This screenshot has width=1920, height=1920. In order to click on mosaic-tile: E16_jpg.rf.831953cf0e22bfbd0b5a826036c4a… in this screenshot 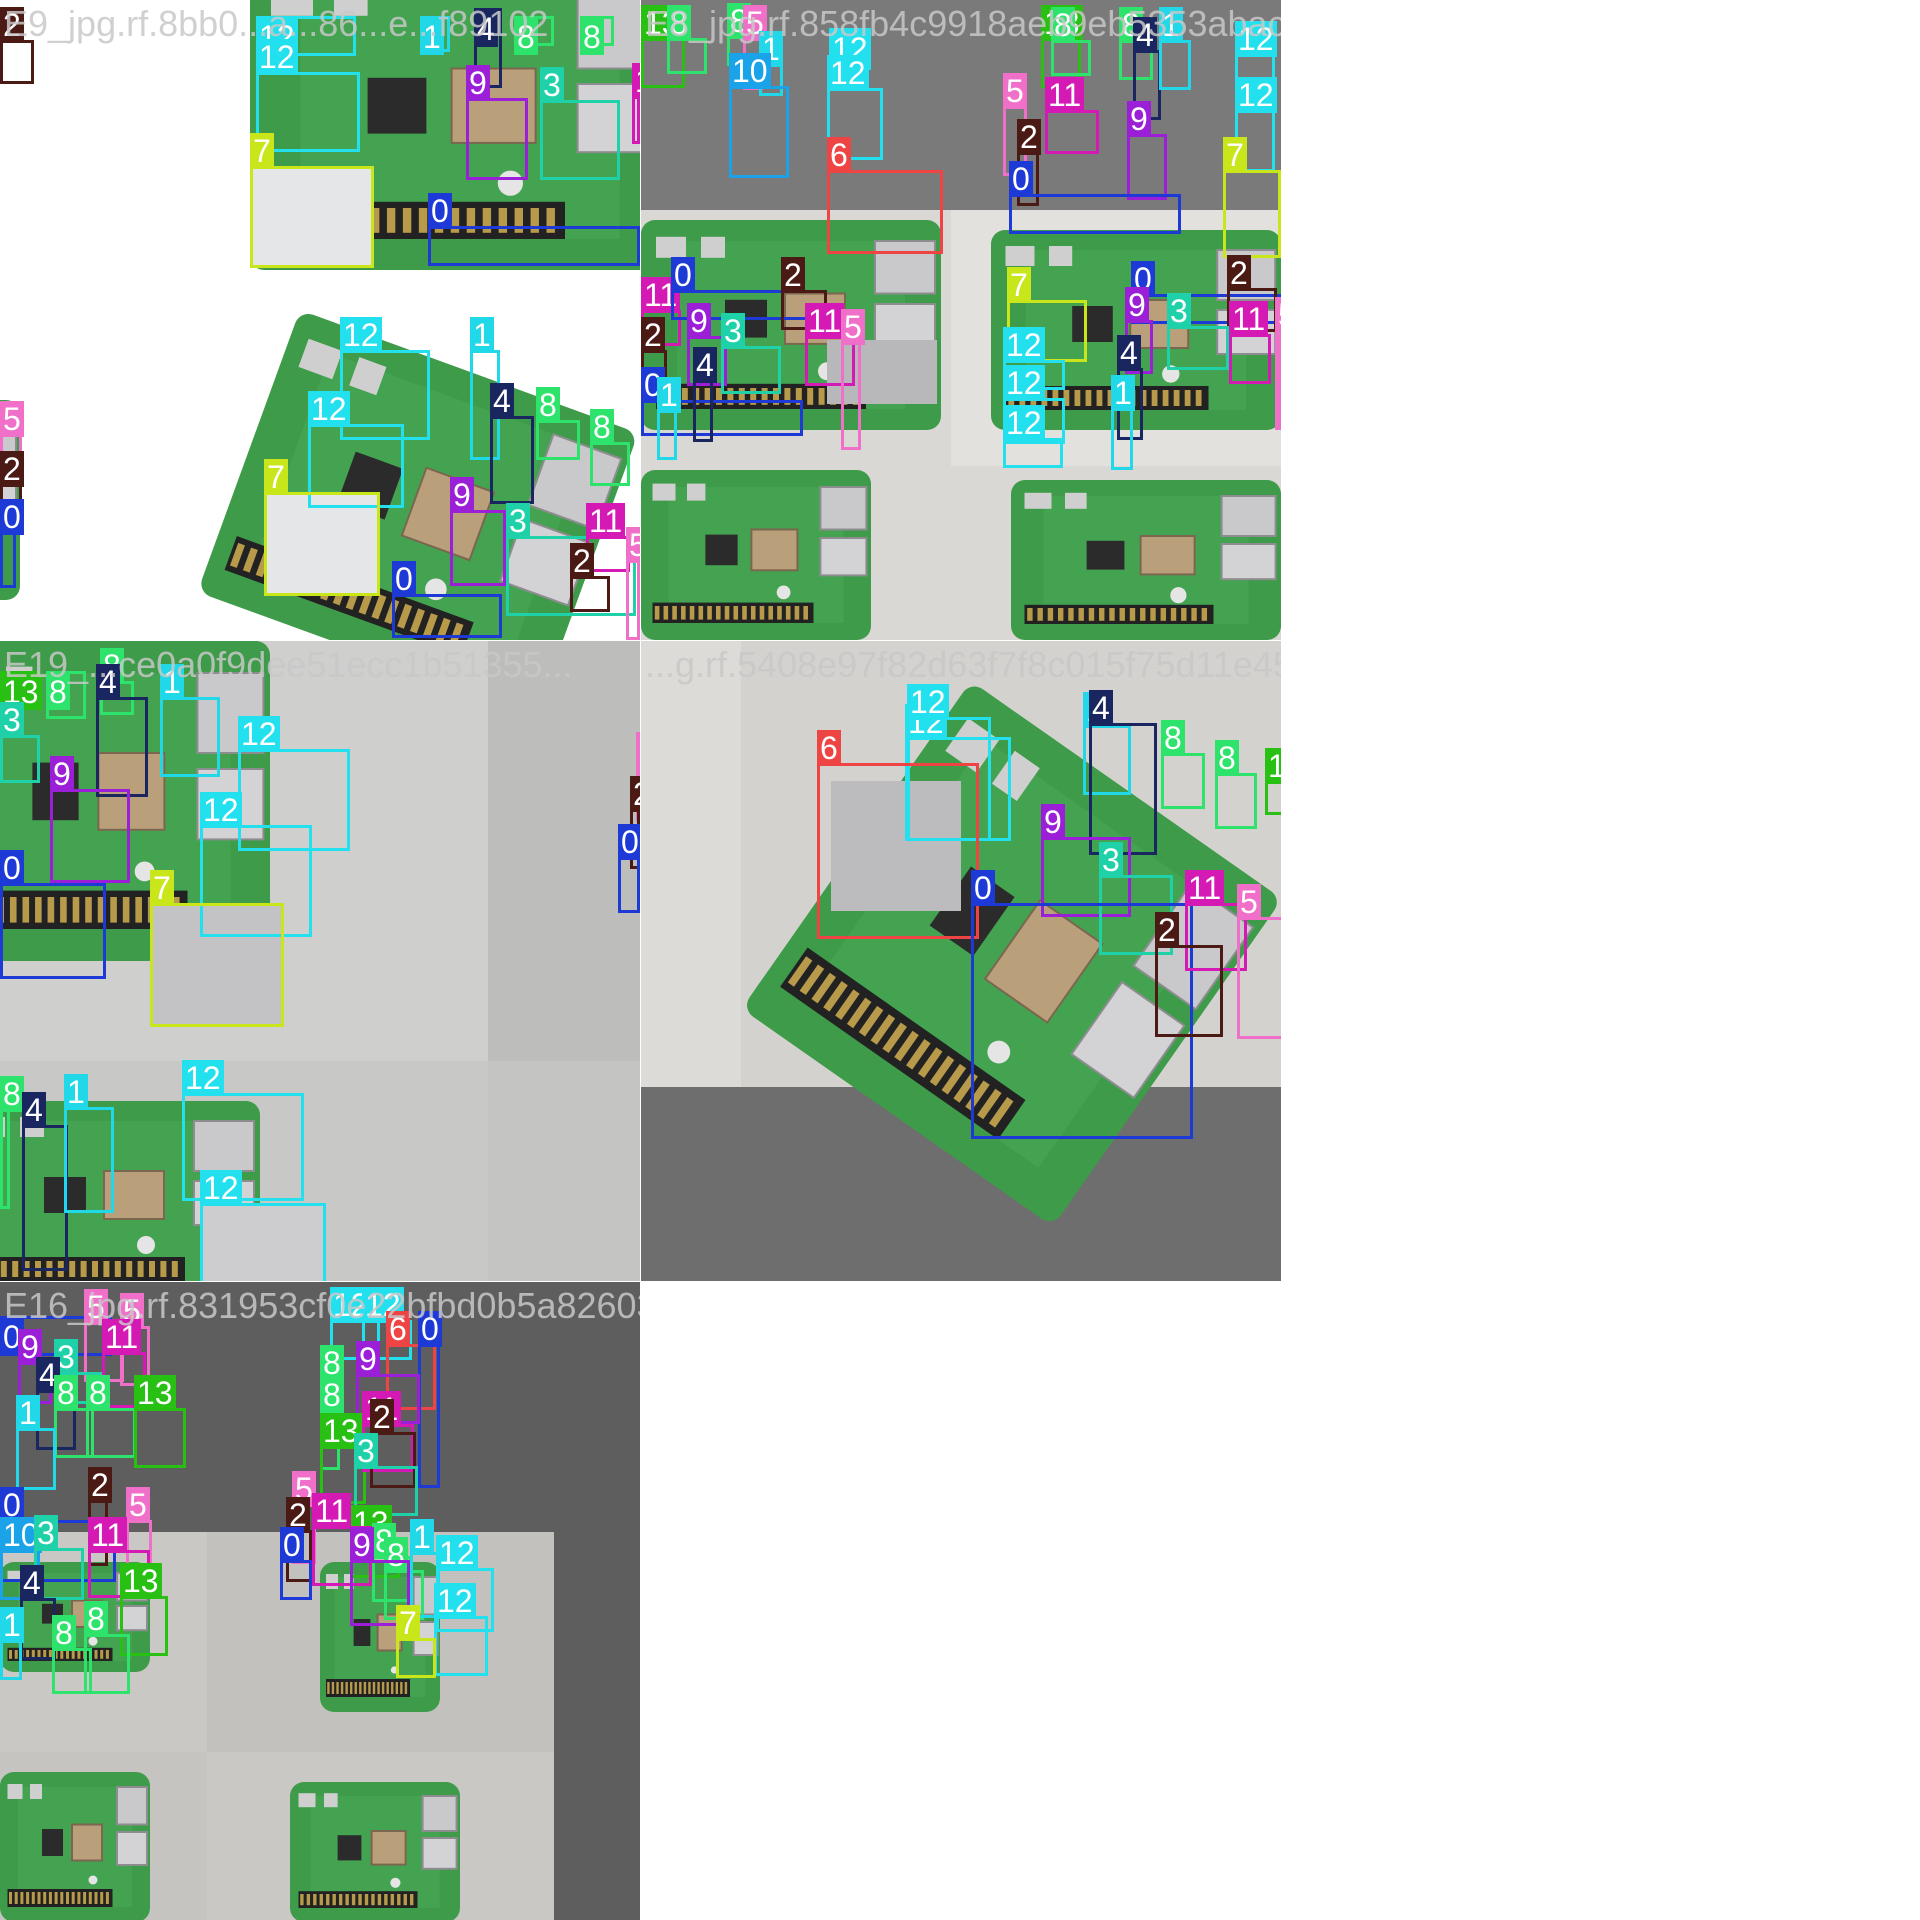, I will do `click(320, 1601)`.